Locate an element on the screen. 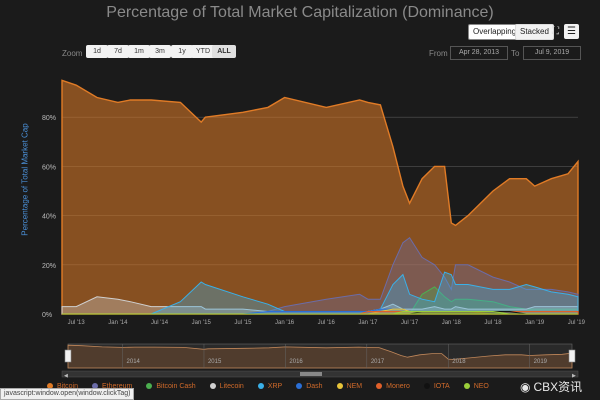  navigator-year-label: 2015 is located at coordinates (215, 362).